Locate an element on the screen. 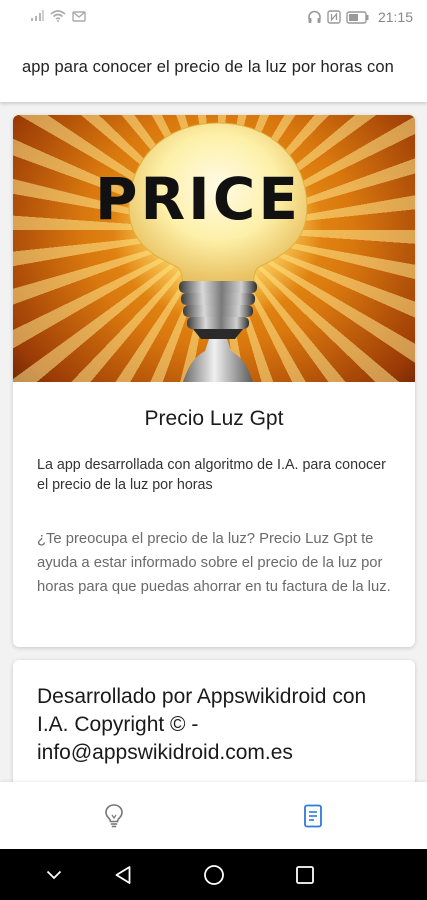 The image size is (427, 900). hide-nav-button is located at coordinates (54, 875).